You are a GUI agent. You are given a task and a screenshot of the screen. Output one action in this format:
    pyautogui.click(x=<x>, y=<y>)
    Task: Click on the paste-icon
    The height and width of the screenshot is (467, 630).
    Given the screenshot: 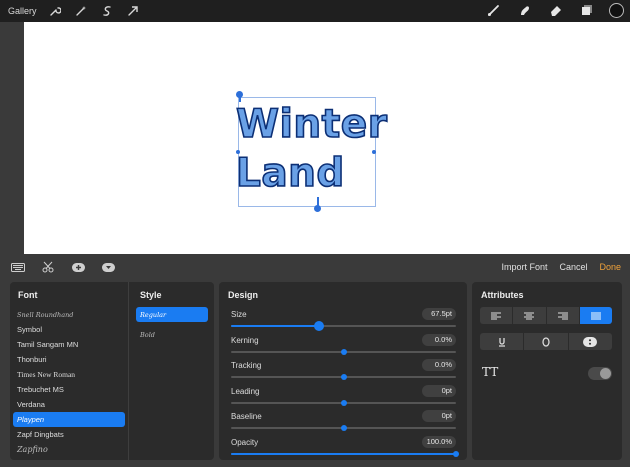 What is the action you would take?
    pyautogui.click(x=78, y=267)
    